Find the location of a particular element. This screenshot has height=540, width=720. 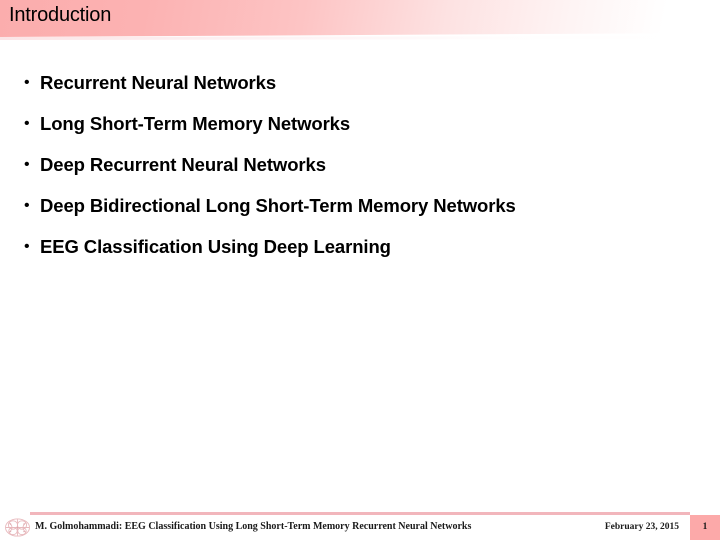

list-item-label: Deep Recurrent Neural Networks is located at coordinates (183, 164).